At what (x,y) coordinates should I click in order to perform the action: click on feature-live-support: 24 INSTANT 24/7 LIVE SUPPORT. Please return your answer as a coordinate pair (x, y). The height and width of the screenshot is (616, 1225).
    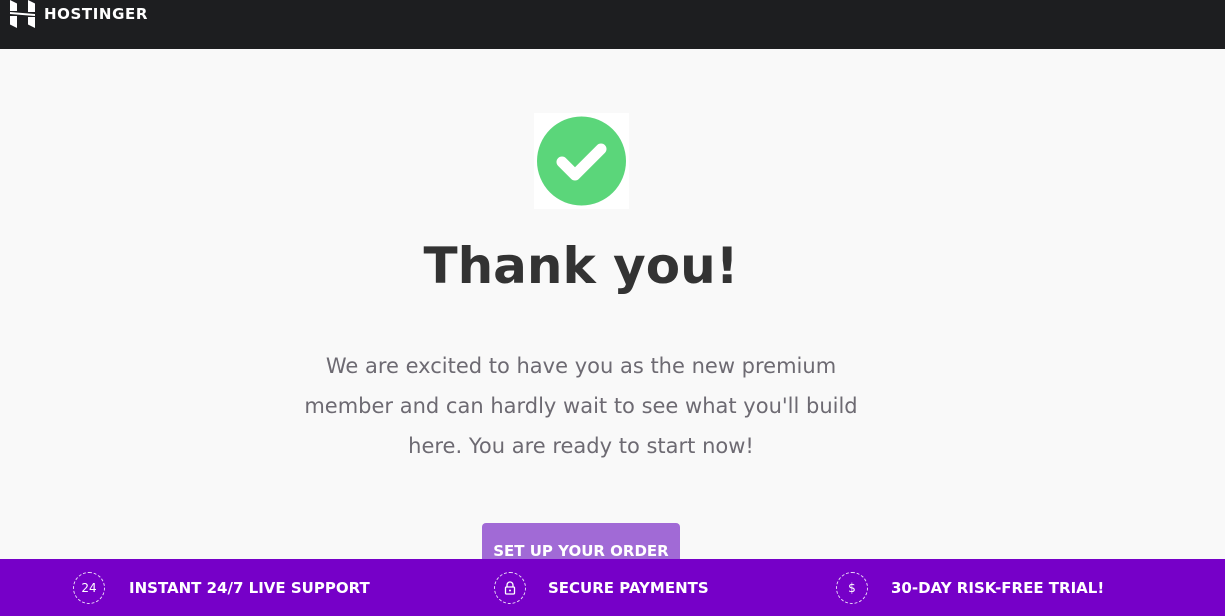
    Looking at the image, I should click on (221, 587).